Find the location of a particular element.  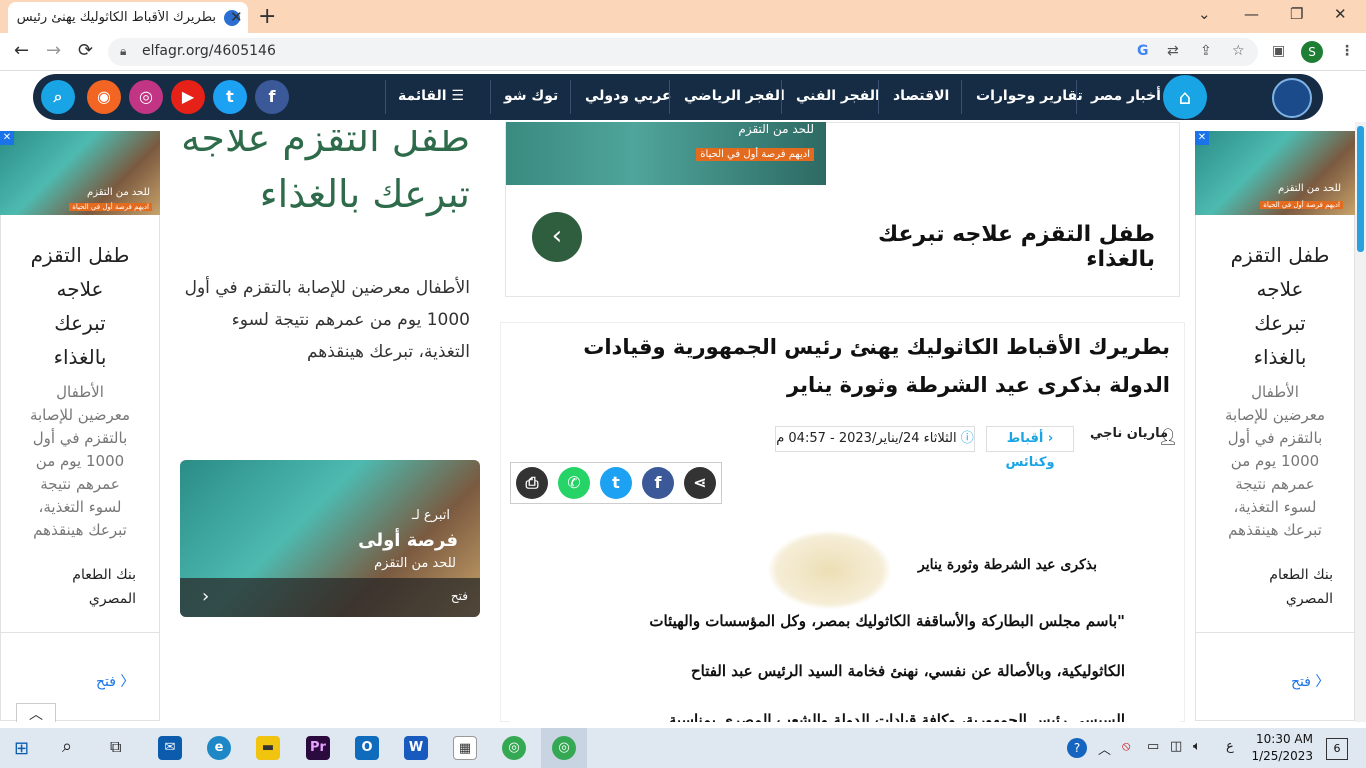

nav-item-reports: تقارير وحوارات is located at coordinates (1029, 96).